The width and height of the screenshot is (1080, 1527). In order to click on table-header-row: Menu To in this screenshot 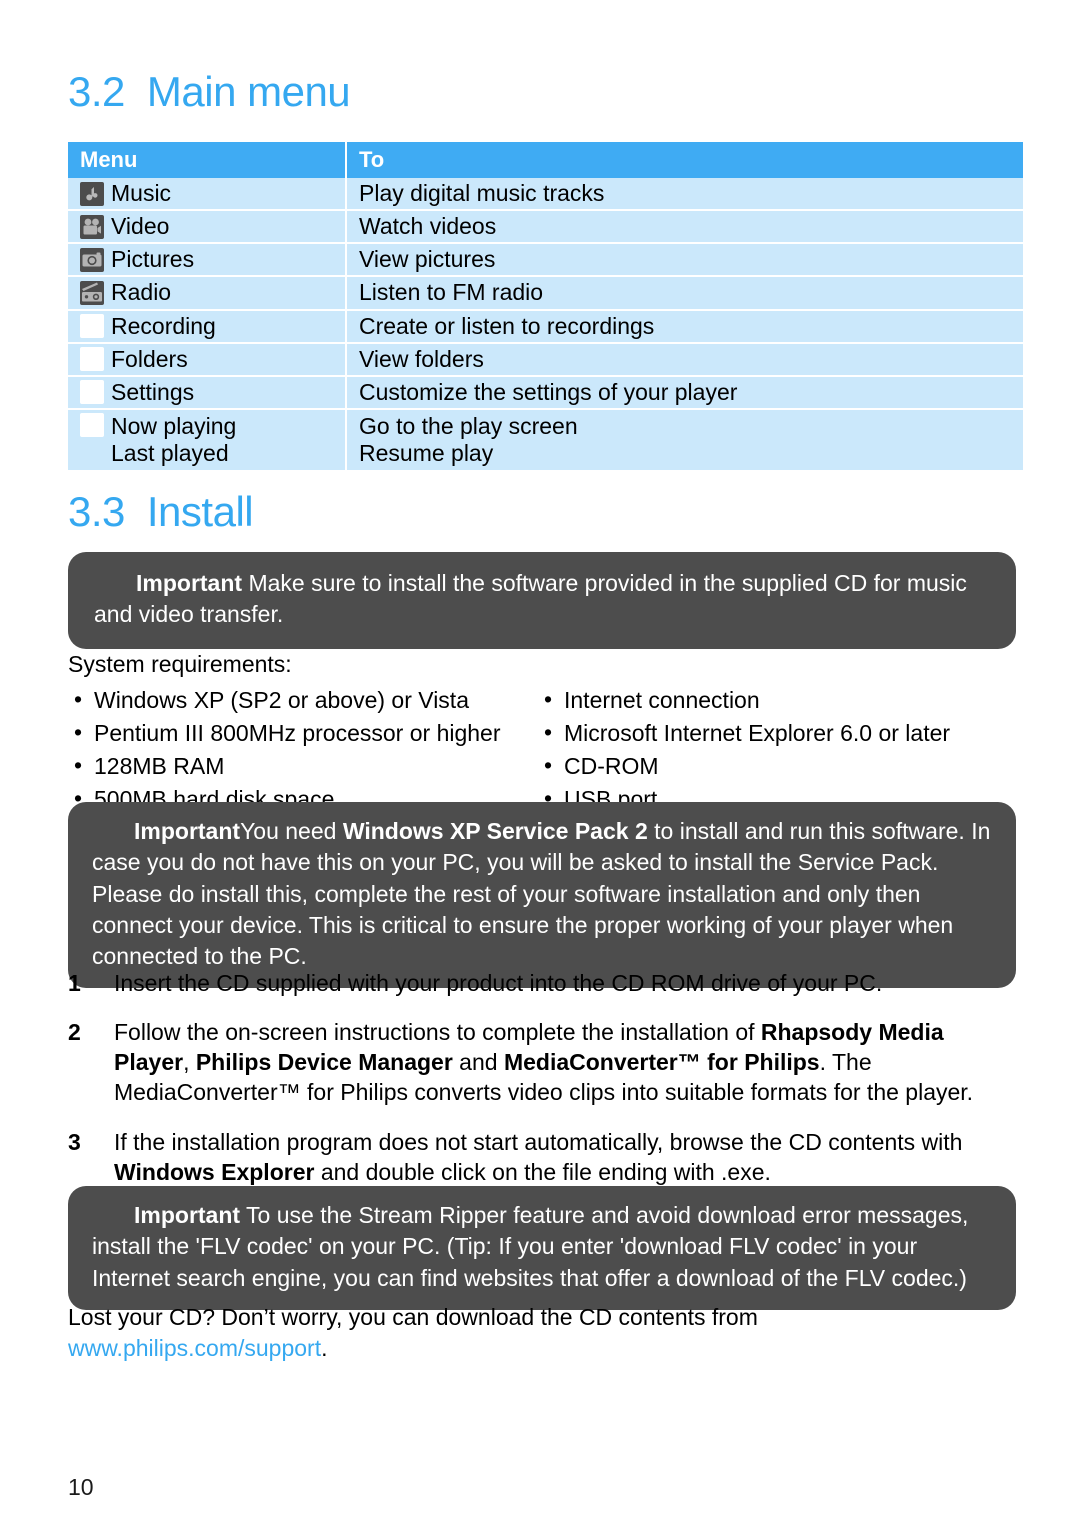, I will do `click(545, 160)`.